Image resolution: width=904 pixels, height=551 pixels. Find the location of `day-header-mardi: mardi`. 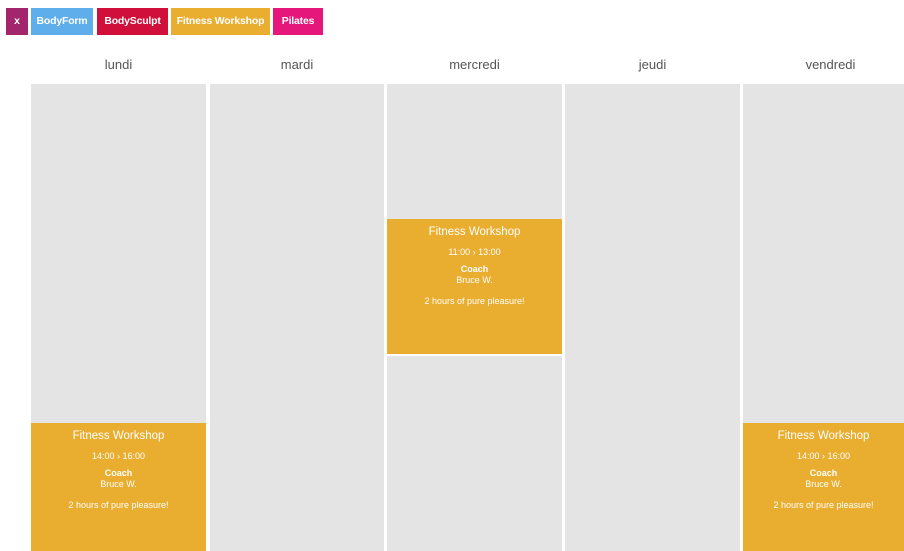

day-header-mardi: mardi is located at coordinates (297, 64).